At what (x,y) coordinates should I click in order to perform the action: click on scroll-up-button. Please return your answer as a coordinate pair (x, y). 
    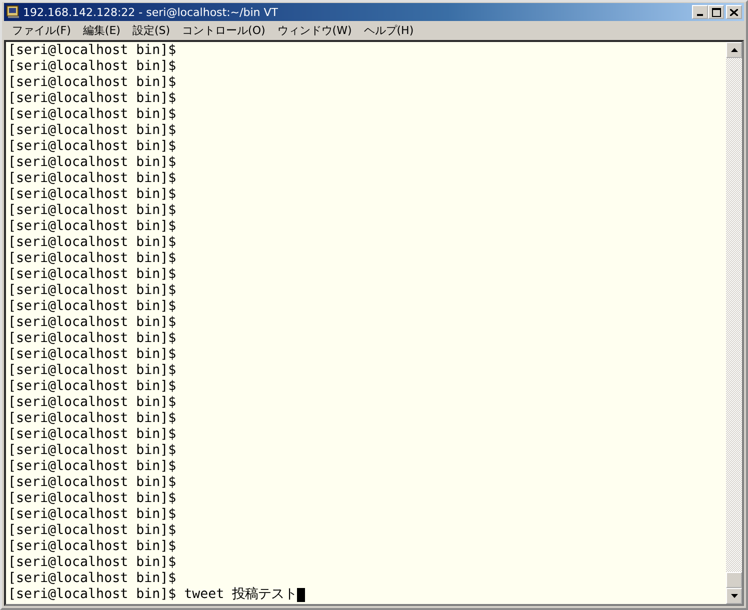
    Looking at the image, I should click on (734, 50).